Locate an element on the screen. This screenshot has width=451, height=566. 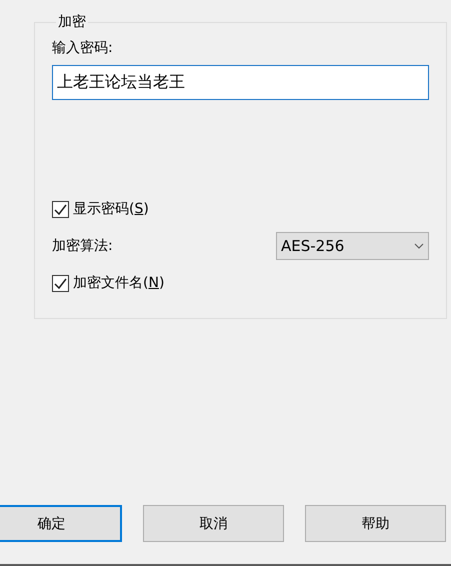
dialog-button: 帮助 is located at coordinates (375, 523).